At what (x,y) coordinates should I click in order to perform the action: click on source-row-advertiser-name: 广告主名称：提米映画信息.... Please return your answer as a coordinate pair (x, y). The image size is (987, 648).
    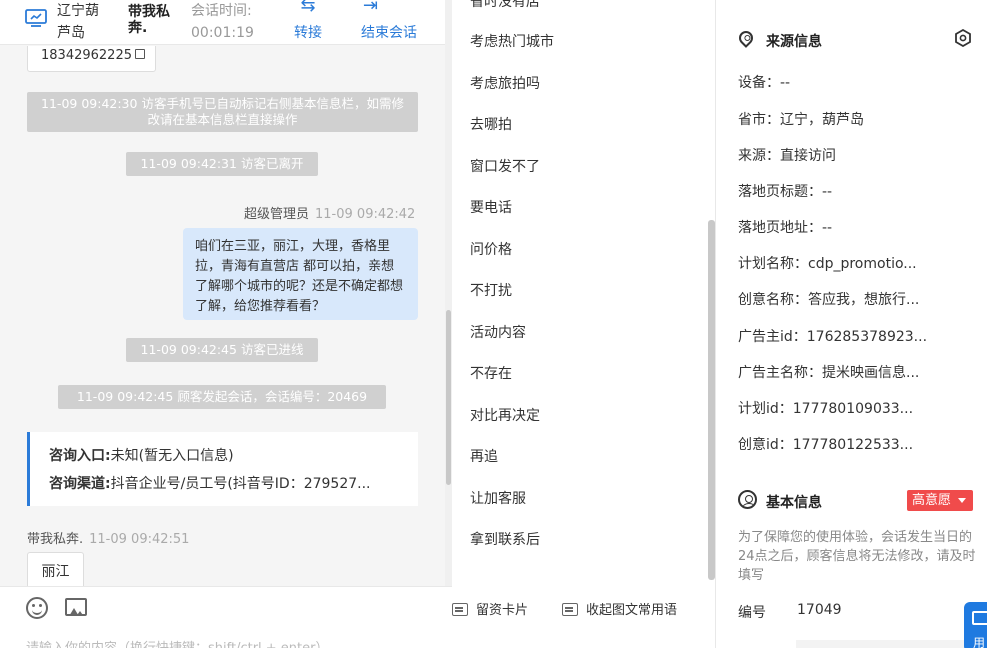
    Looking at the image, I should click on (829, 373).